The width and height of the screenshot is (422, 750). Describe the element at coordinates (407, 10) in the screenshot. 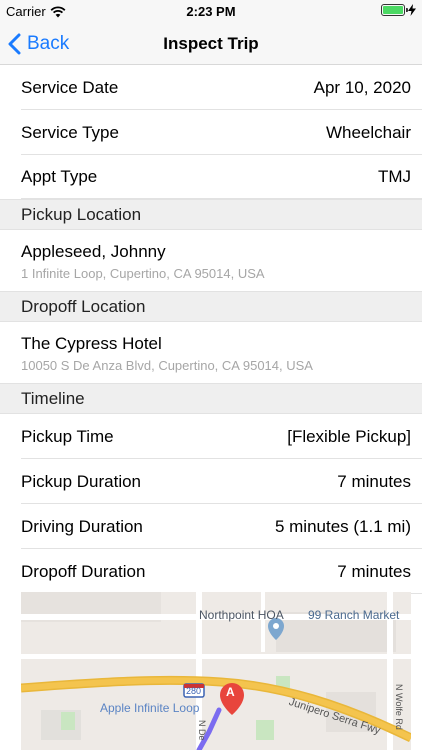

I see `battery-tip` at that location.